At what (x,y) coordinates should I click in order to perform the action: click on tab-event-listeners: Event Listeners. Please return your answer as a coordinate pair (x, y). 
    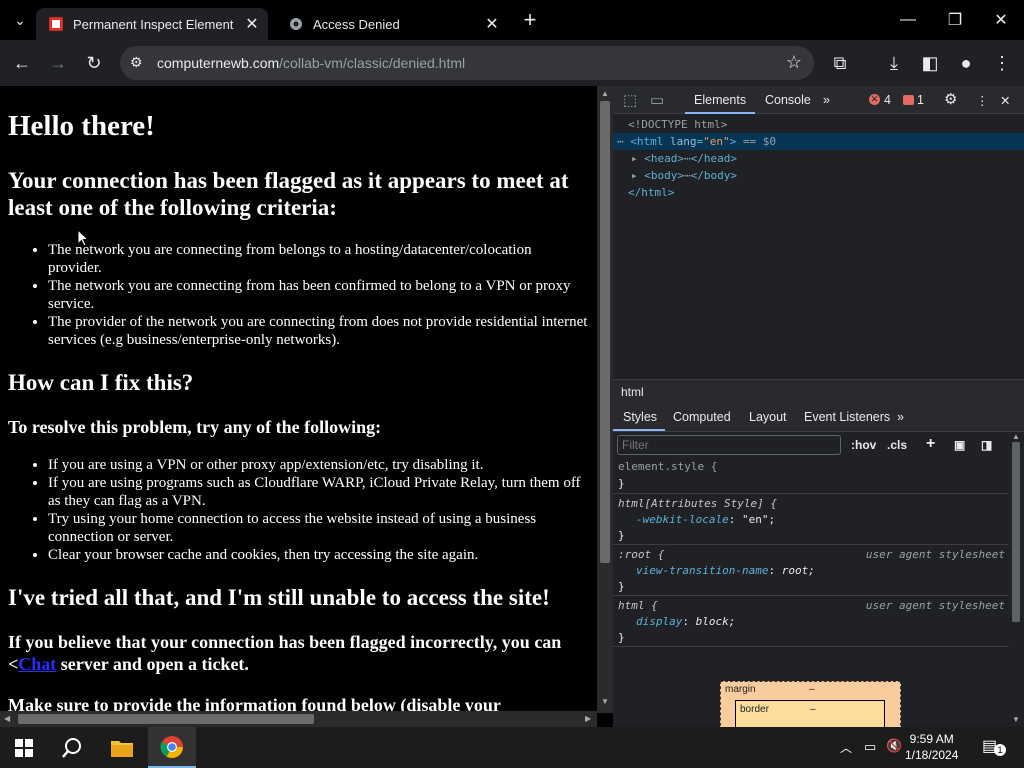
    Looking at the image, I should click on (847, 417).